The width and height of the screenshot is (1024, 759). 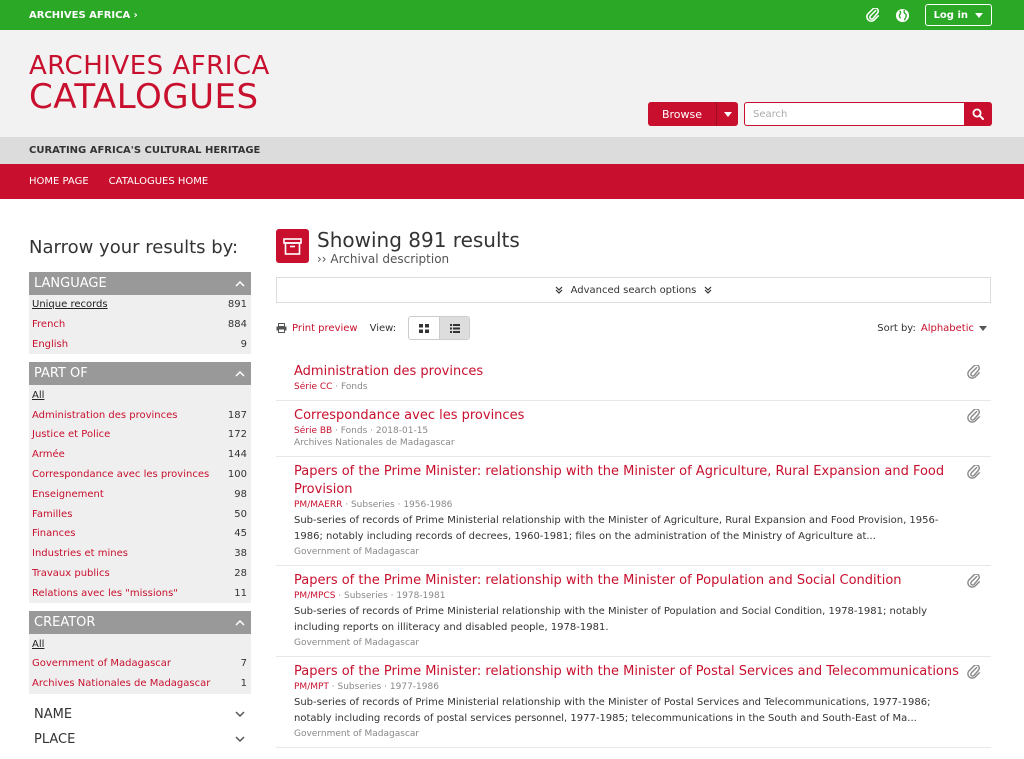 I want to click on facet-item: Enseignement 98, so click(x=140, y=494).